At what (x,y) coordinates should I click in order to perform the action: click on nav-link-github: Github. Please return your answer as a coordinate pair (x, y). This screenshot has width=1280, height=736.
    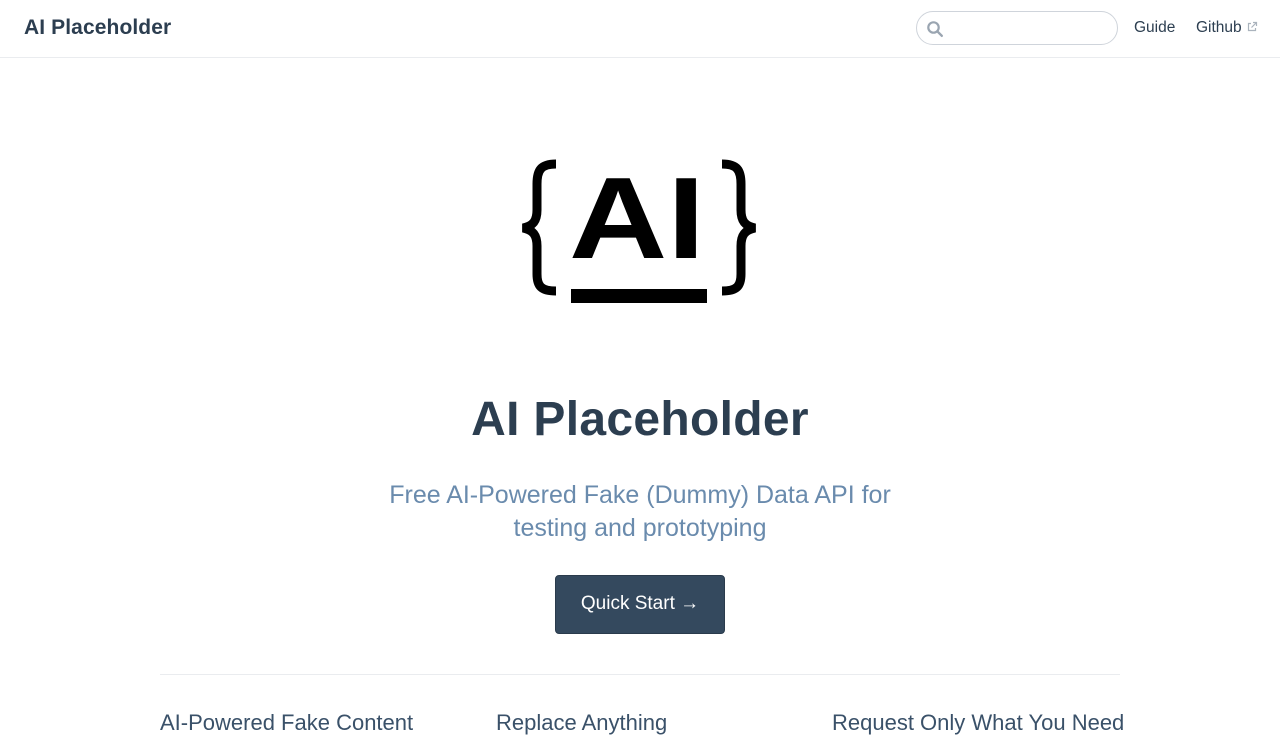
    Looking at the image, I should click on (1227, 28).